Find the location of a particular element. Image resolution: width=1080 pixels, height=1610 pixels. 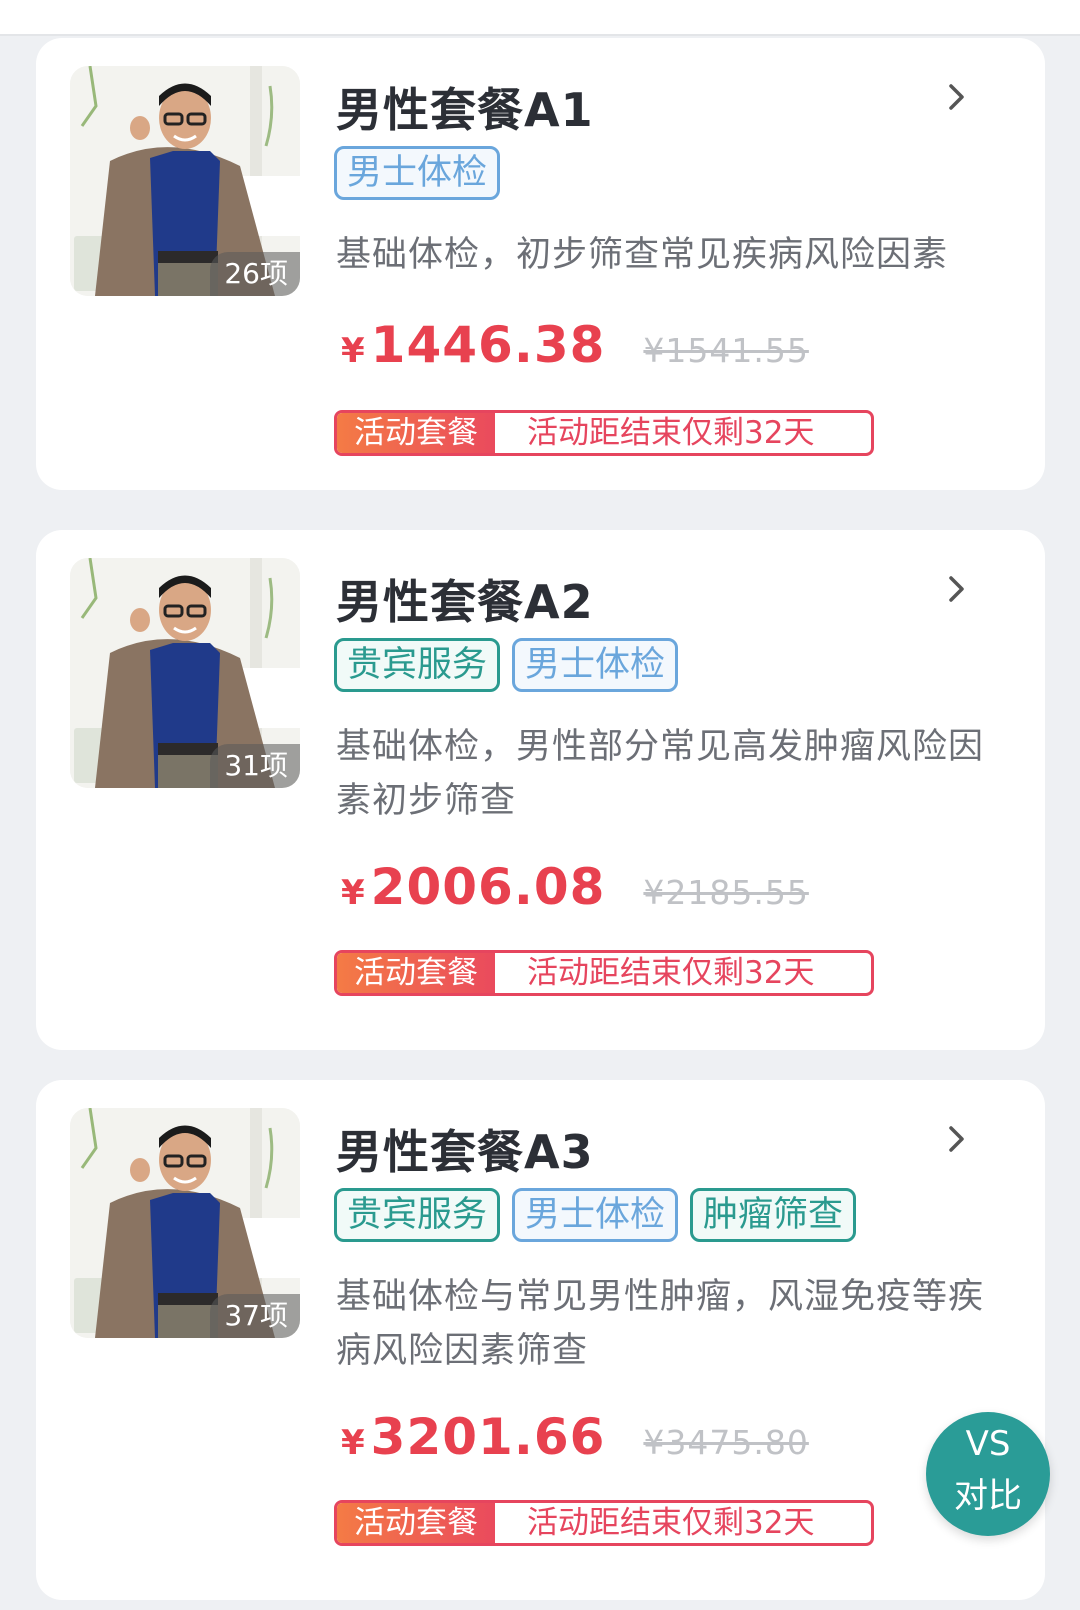

price-row: ¥2006.08 ¥2185.55 is located at coordinates (575, 887).